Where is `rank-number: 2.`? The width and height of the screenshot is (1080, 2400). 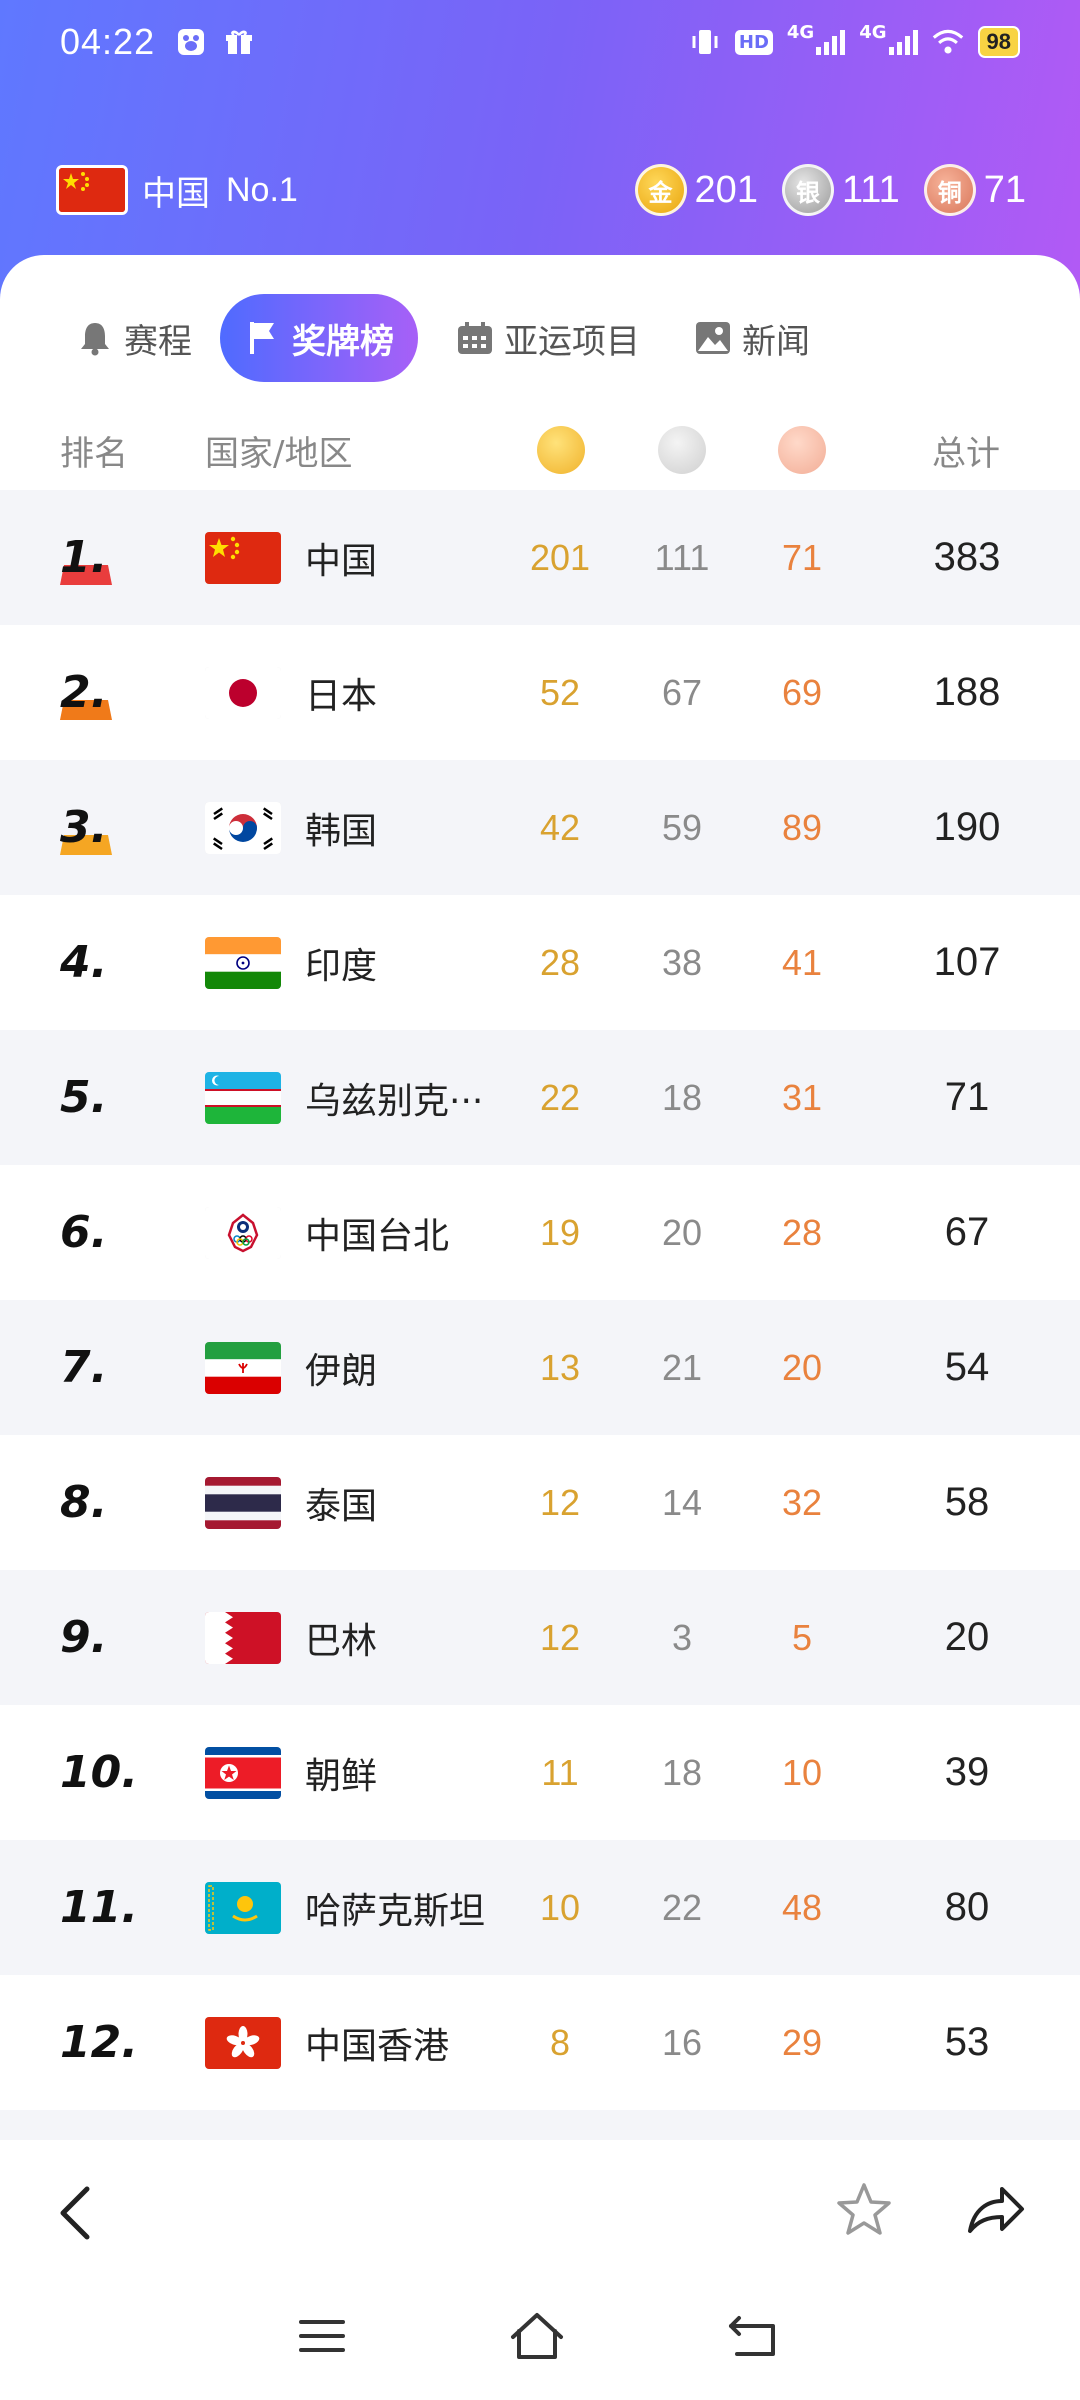
rank-number: 2. is located at coordinates (84, 692).